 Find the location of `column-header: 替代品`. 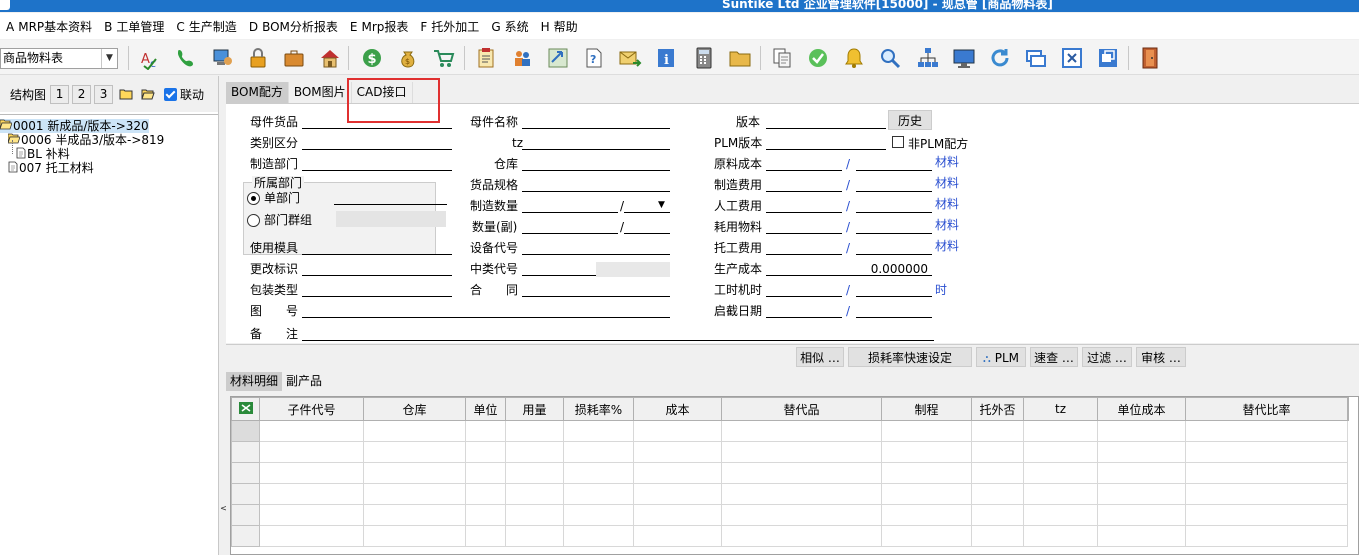

column-header: 替代品 is located at coordinates (801, 409).